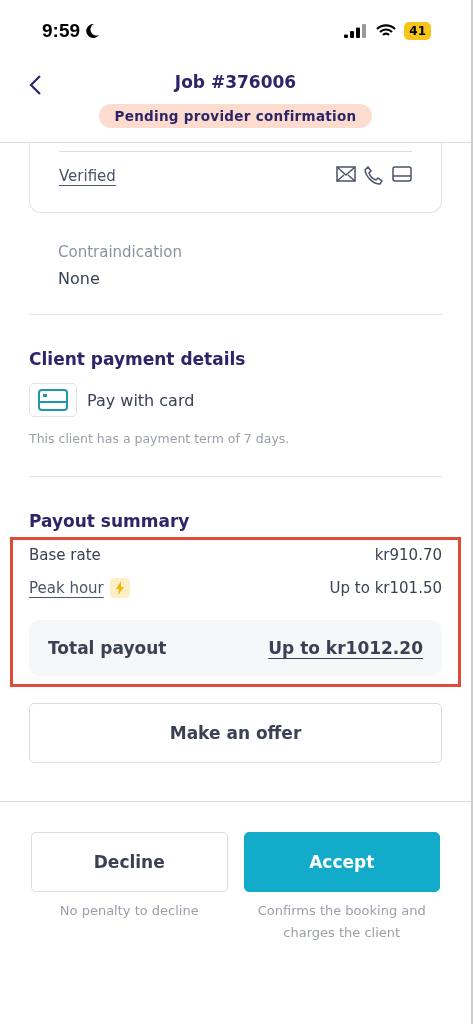  I want to click on section-title: Payout summary, so click(110, 521).